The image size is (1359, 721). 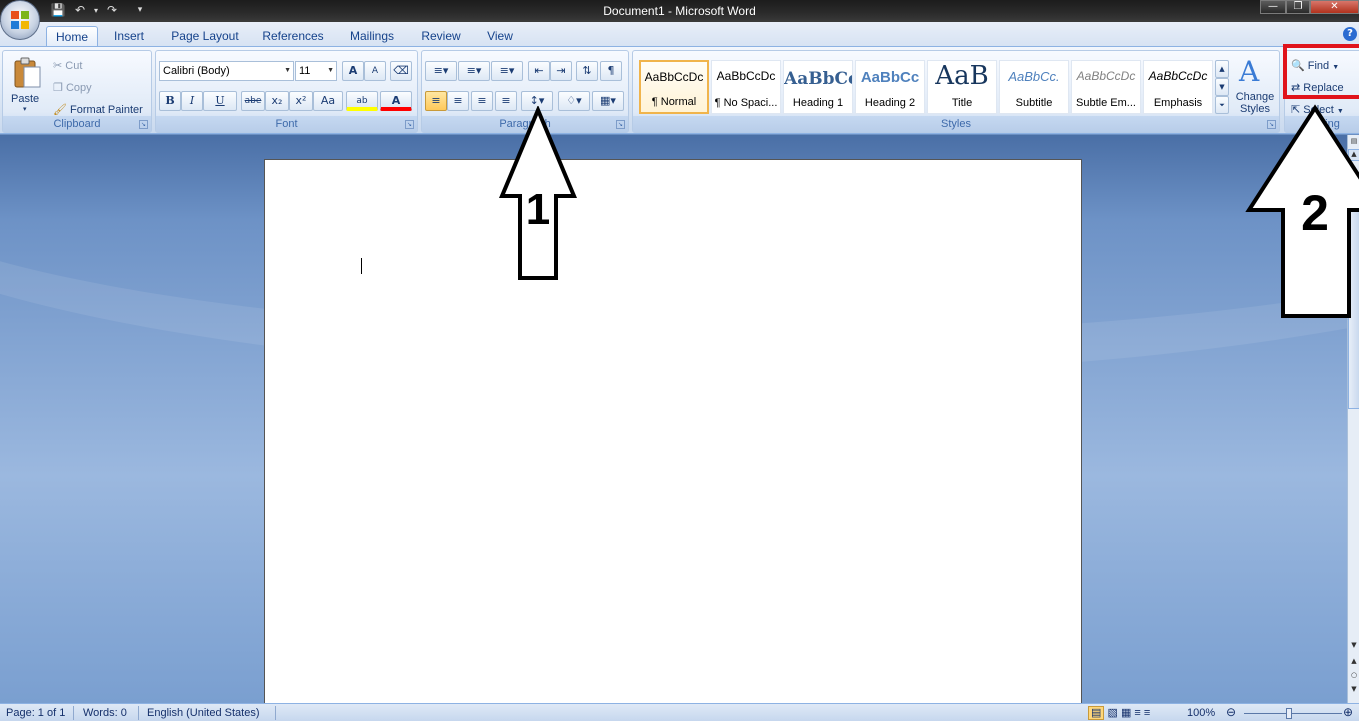 I want to click on style-sample: AaBbCc., so click(x=1034, y=76).